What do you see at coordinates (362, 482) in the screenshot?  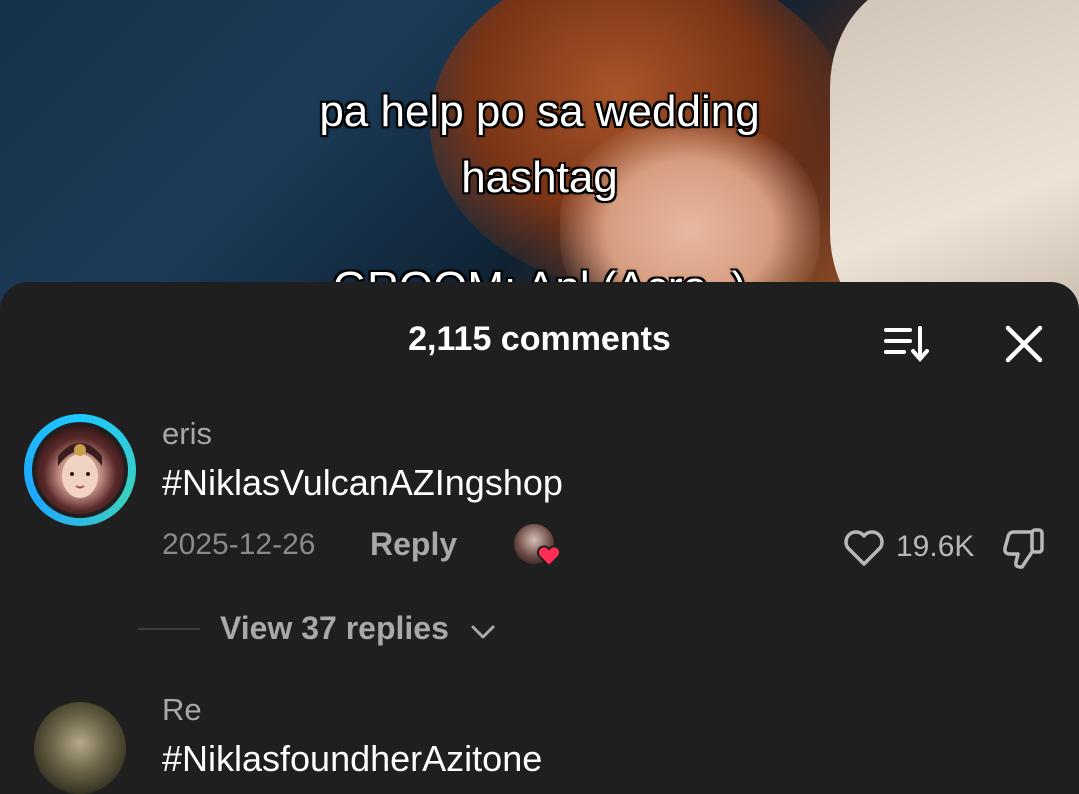 I see `comment-text: #NiklasVulcanAZIngshop` at bounding box center [362, 482].